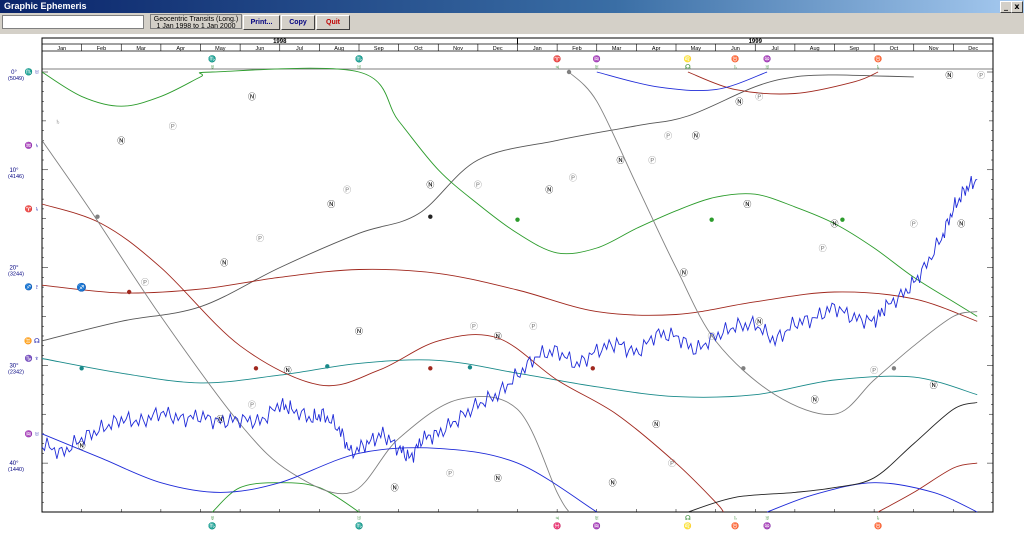 The width and height of the screenshot is (1024, 536). What do you see at coordinates (32, 358) in the screenshot?
I see `planet-glyph-left: ♑ ♆` at bounding box center [32, 358].